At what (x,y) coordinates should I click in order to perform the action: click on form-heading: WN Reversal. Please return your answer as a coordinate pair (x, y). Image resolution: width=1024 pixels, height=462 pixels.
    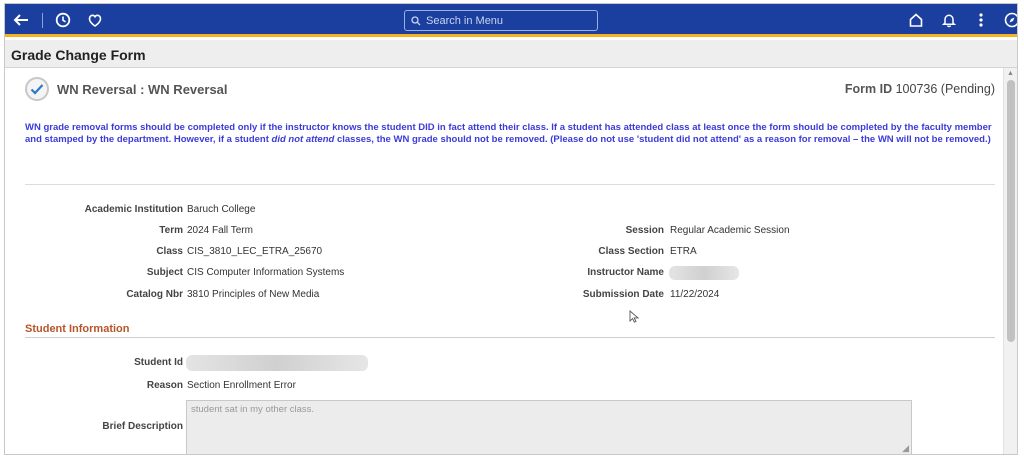
    Looking at the image, I should click on (142, 89).